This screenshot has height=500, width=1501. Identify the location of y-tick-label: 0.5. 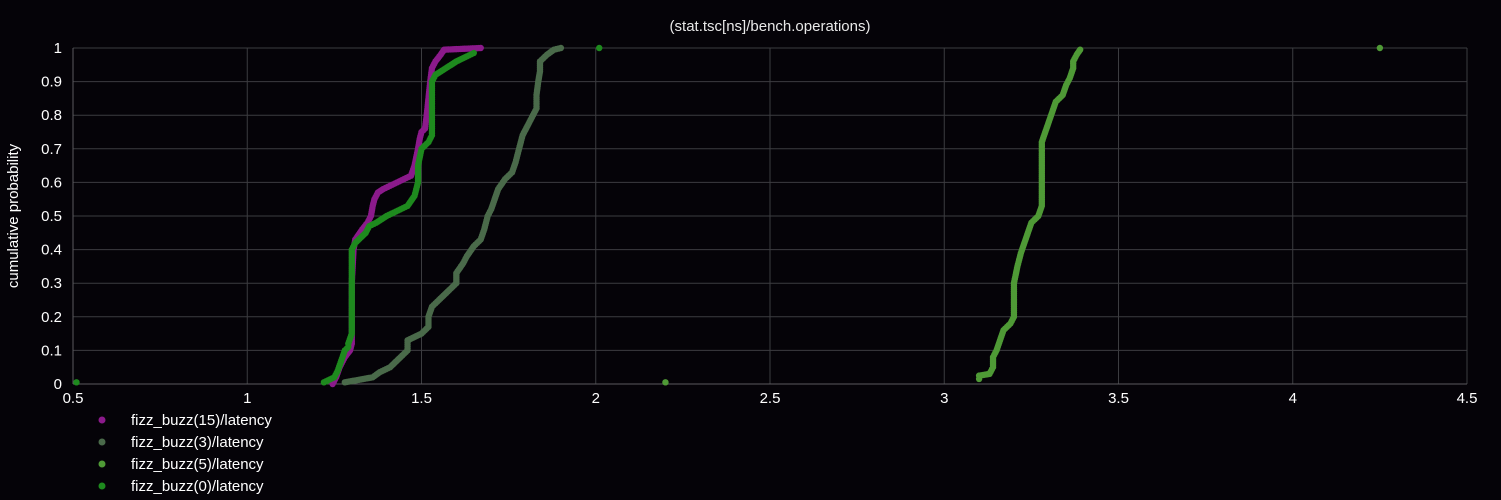
(51, 216).